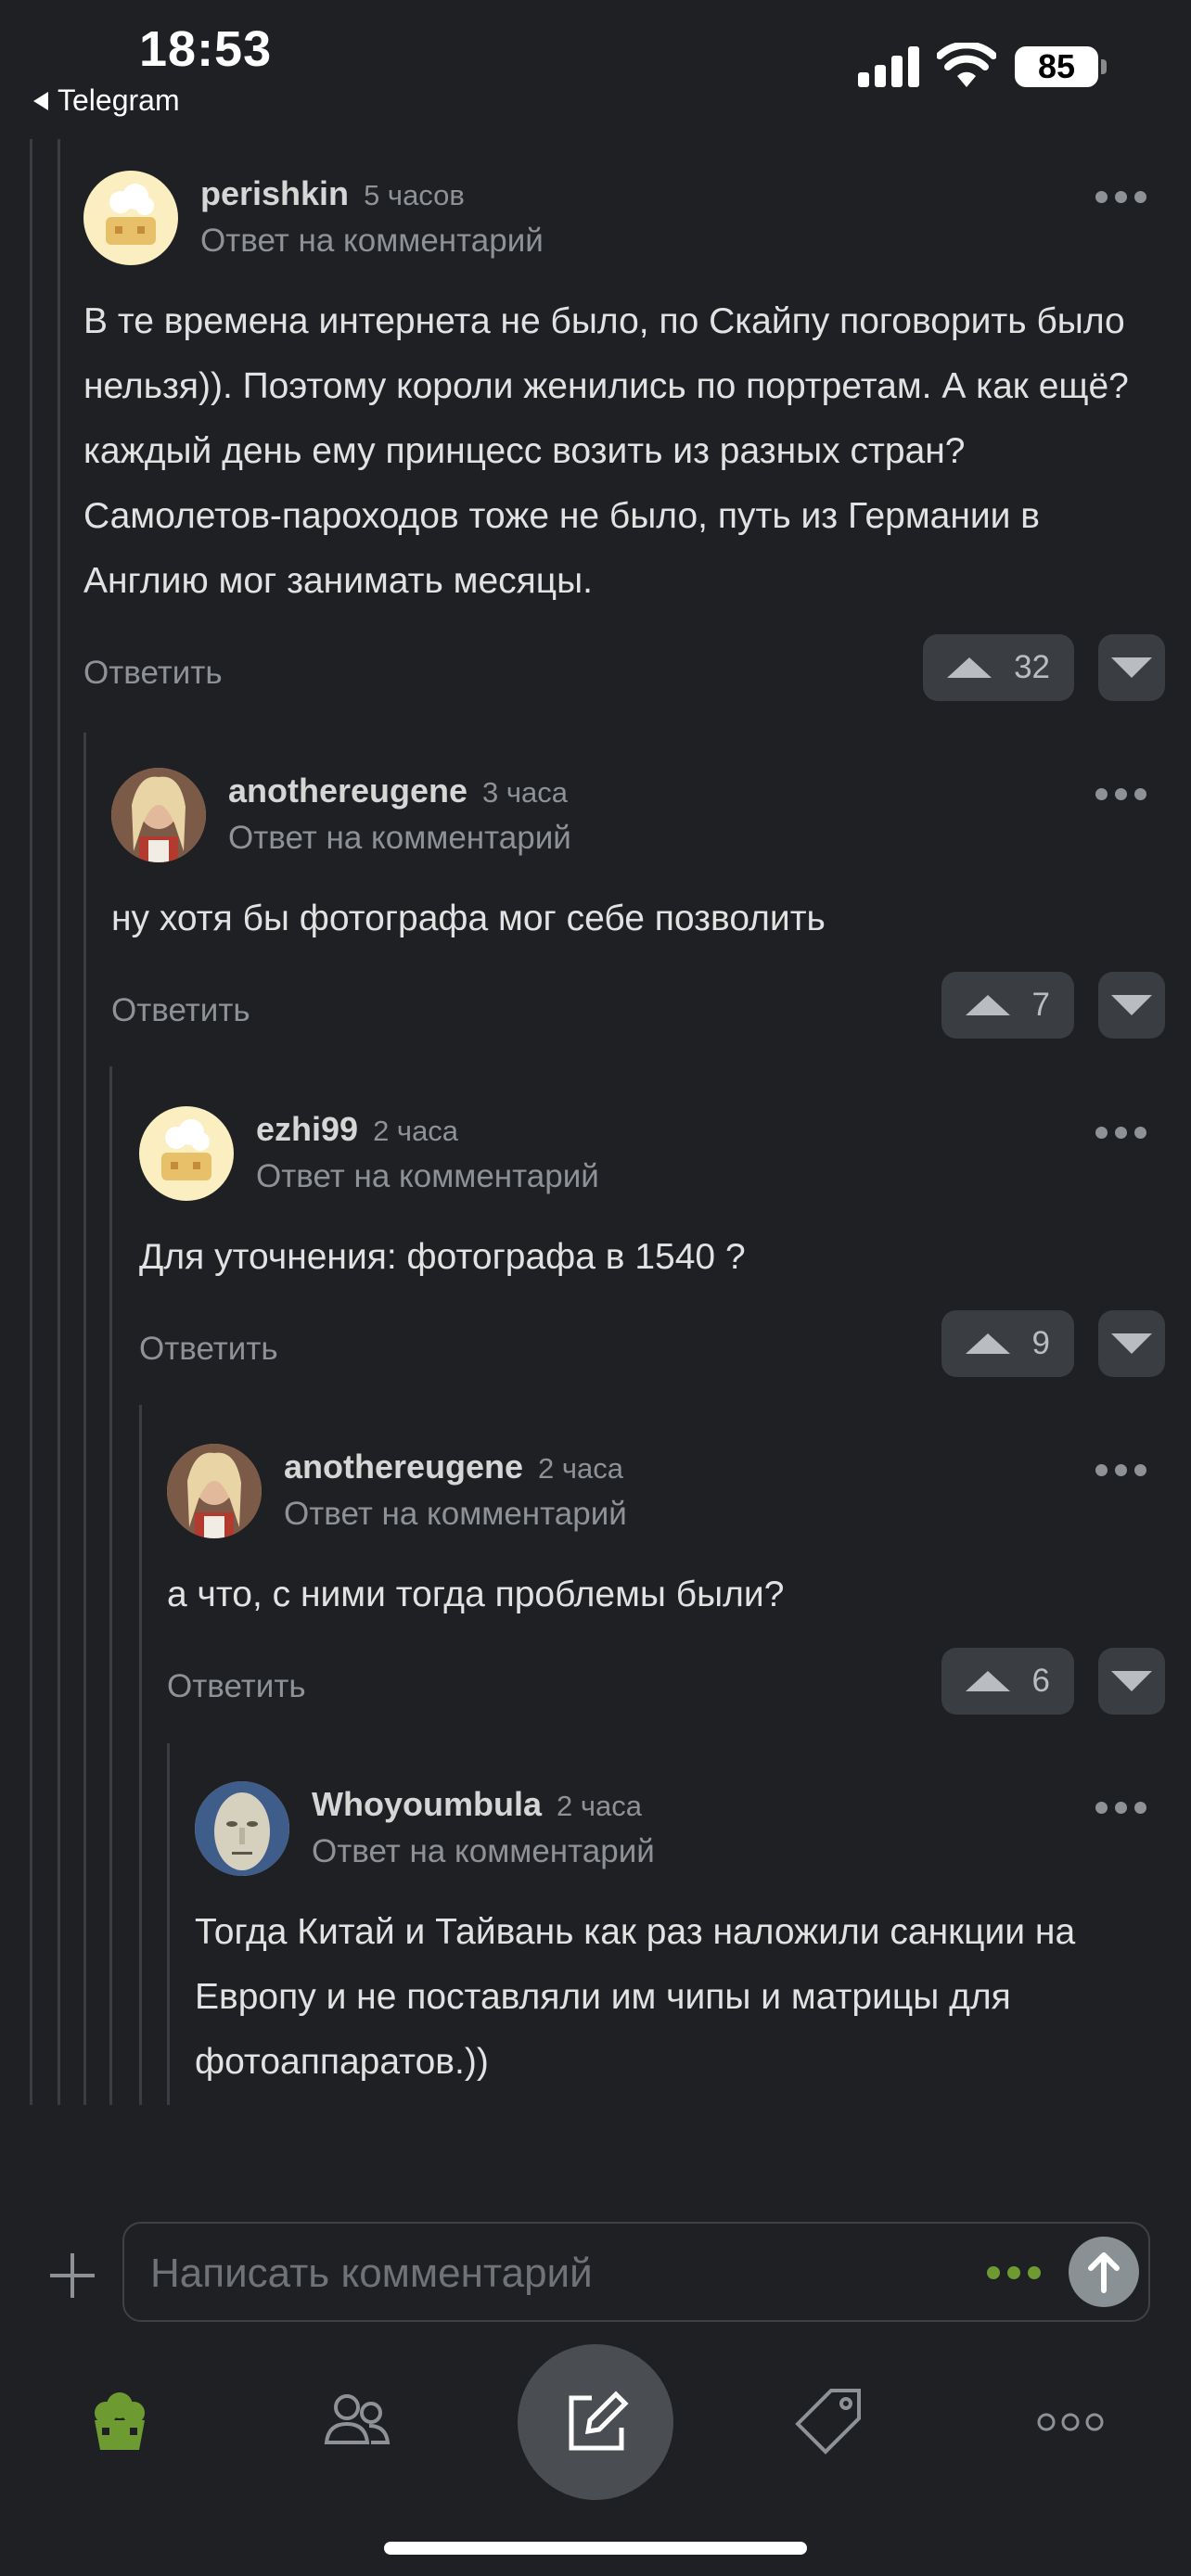  I want to click on attach-plus-icon, so click(72, 2276).